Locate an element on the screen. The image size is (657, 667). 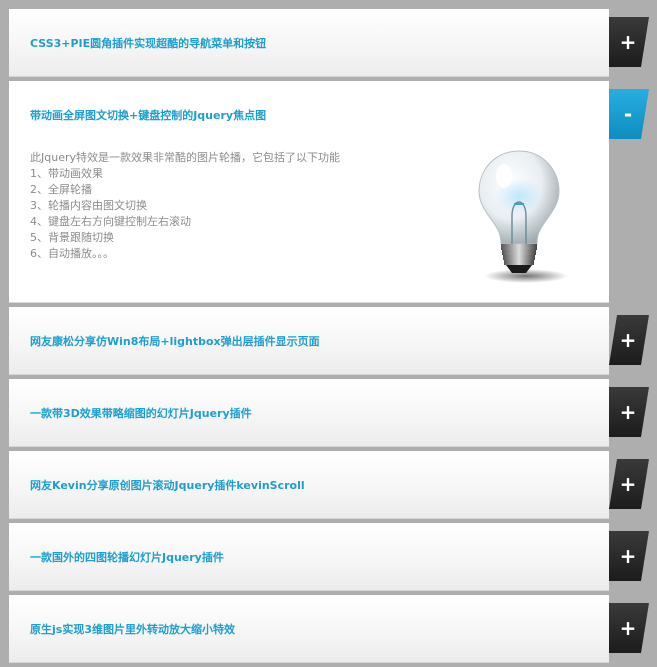
accordion-header: 网友Kevin分享原创图片滚动Jquery插件kevinScroll is located at coordinates (309, 484).